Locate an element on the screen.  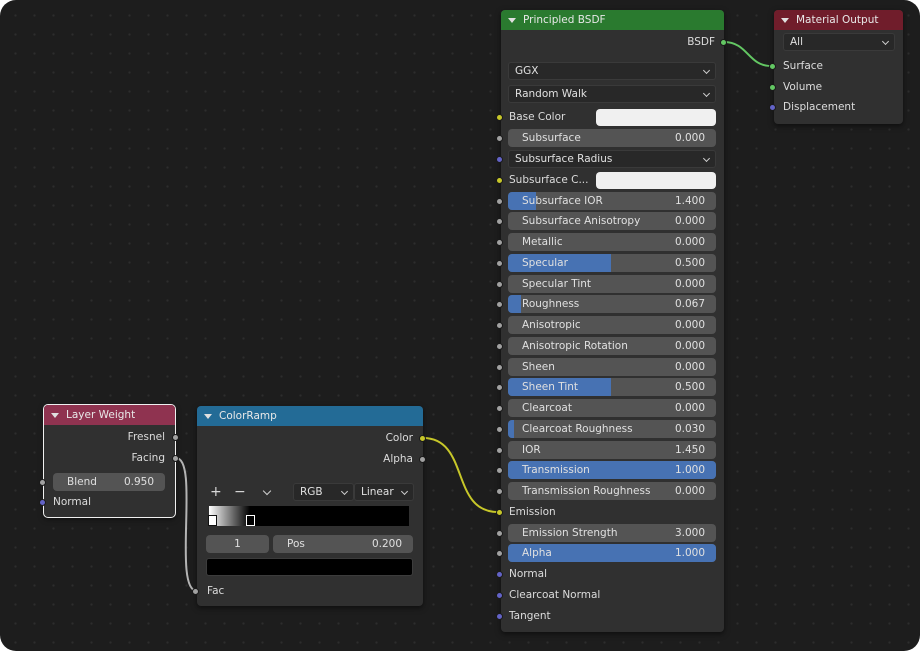
emission-strength-socket is located at coordinates (499, 533).